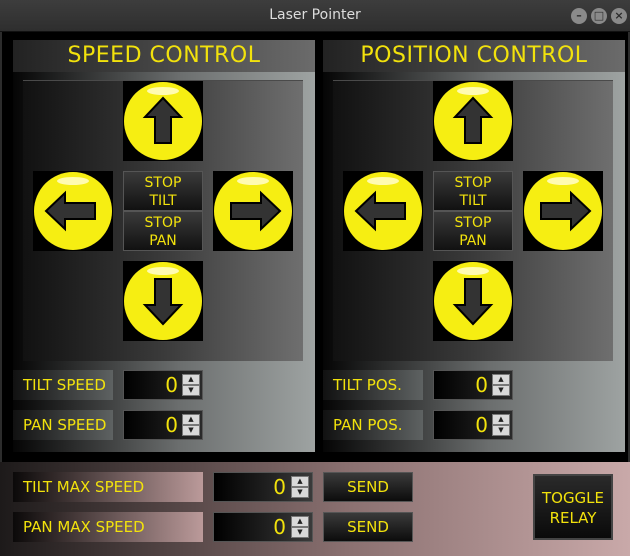 Image resolution: width=630 pixels, height=556 pixels. Describe the element at coordinates (164, 56) in the screenshot. I see `speed-control-title: SPEED CONTROL` at that location.